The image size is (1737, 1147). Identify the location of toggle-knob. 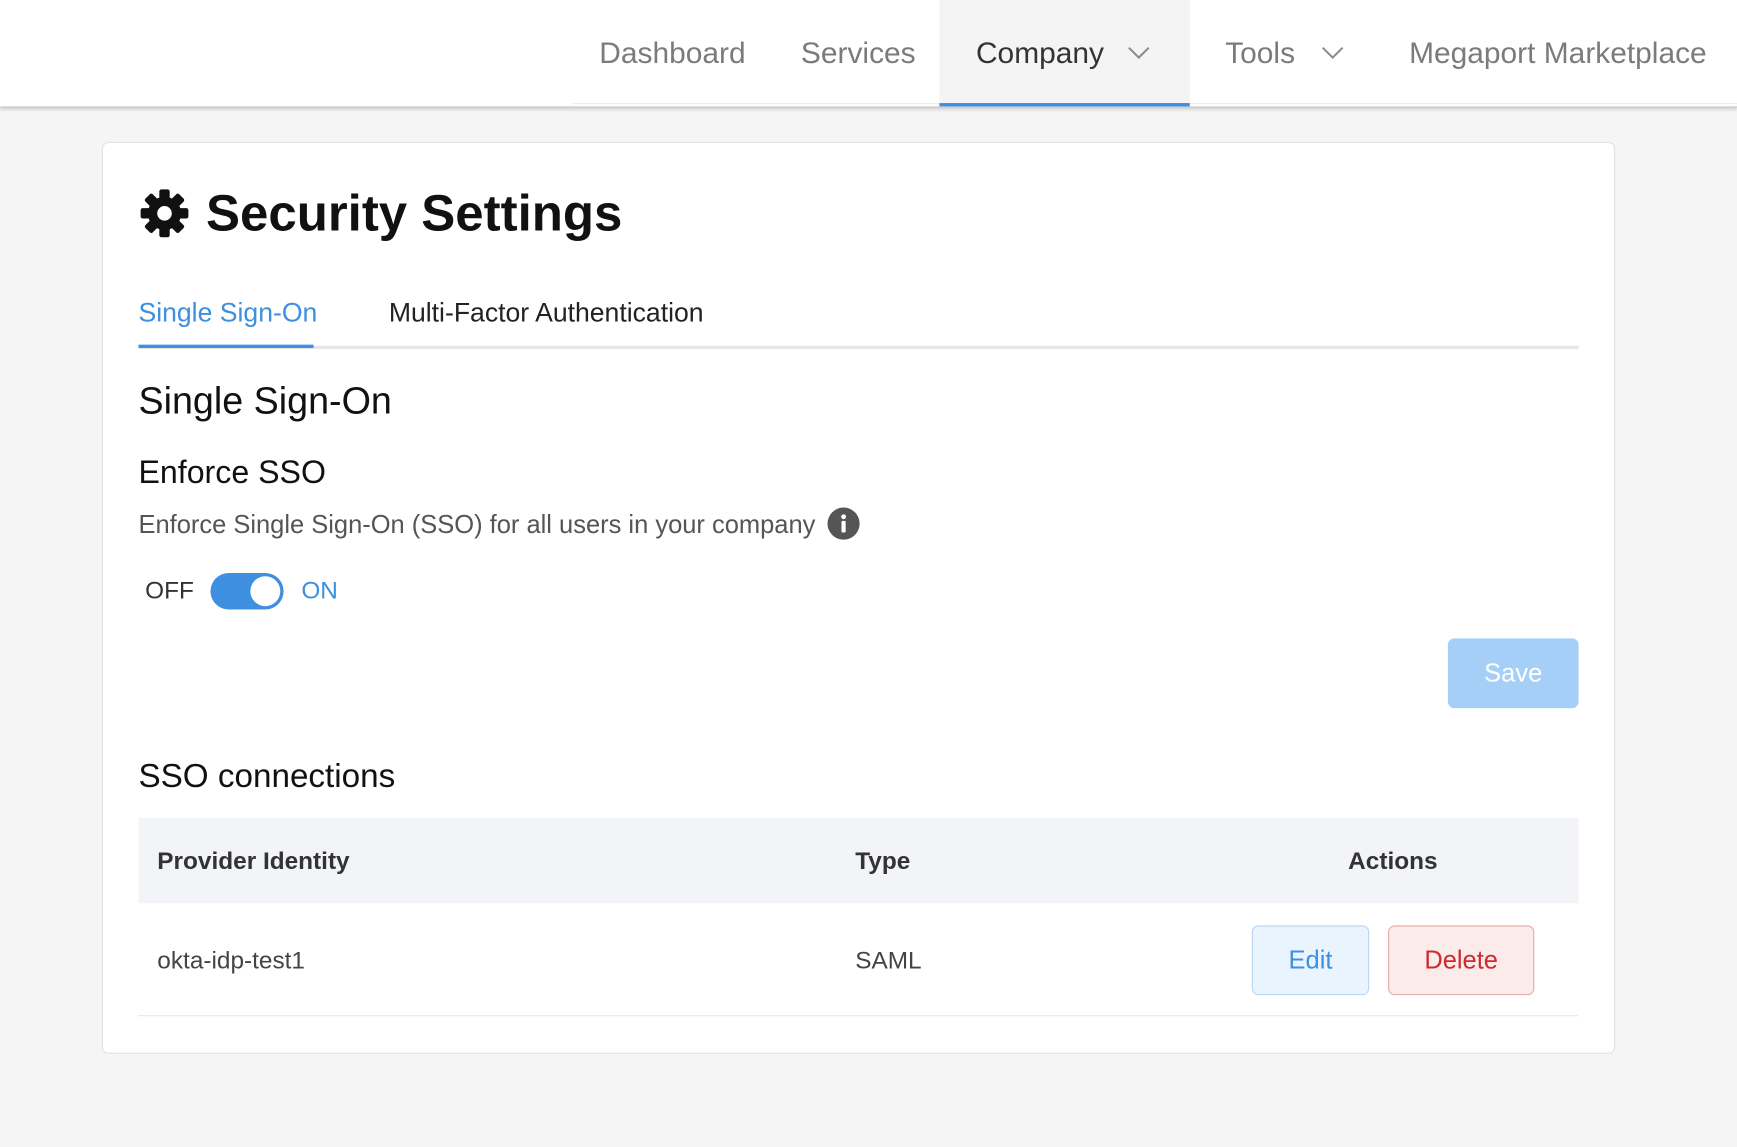
(265, 591).